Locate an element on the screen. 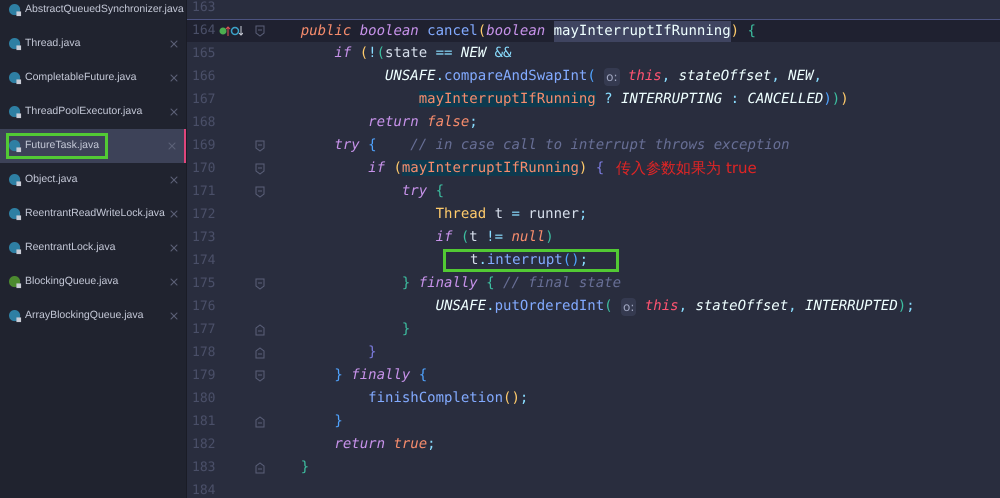 The width and height of the screenshot is (1000, 498). code-token: false is located at coordinates (448, 122).